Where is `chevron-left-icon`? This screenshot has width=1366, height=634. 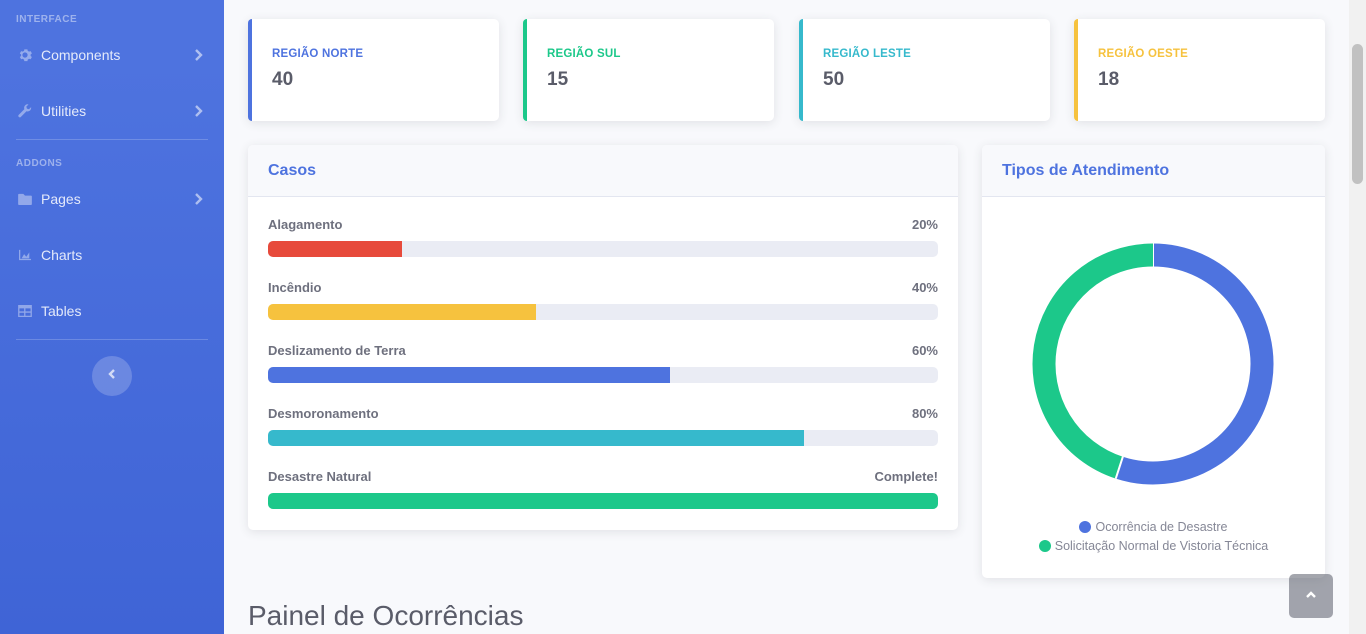 chevron-left-icon is located at coordinates (112, 376).